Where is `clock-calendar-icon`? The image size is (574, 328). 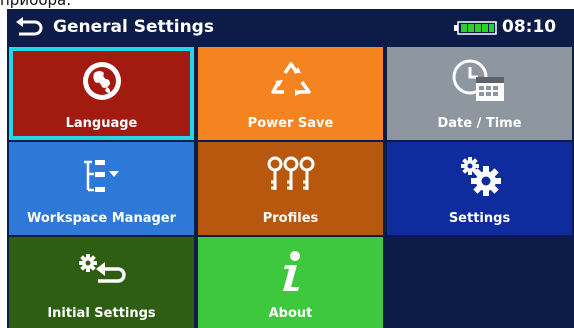
clock-calendar-icon is located at coordinates (478, 80).